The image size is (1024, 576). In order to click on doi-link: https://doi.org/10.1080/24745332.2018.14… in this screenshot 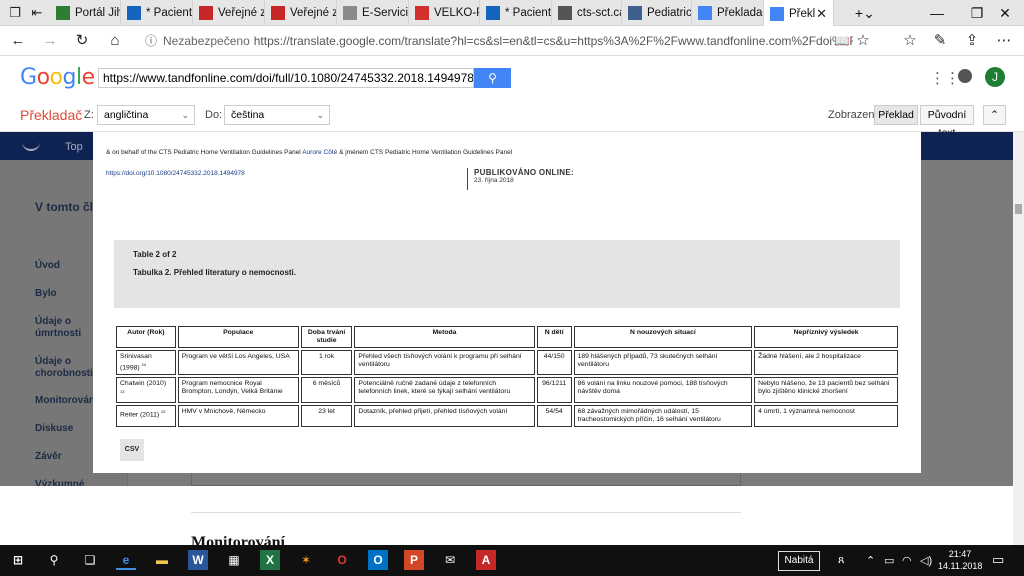, I will do `click(175, 173)`.